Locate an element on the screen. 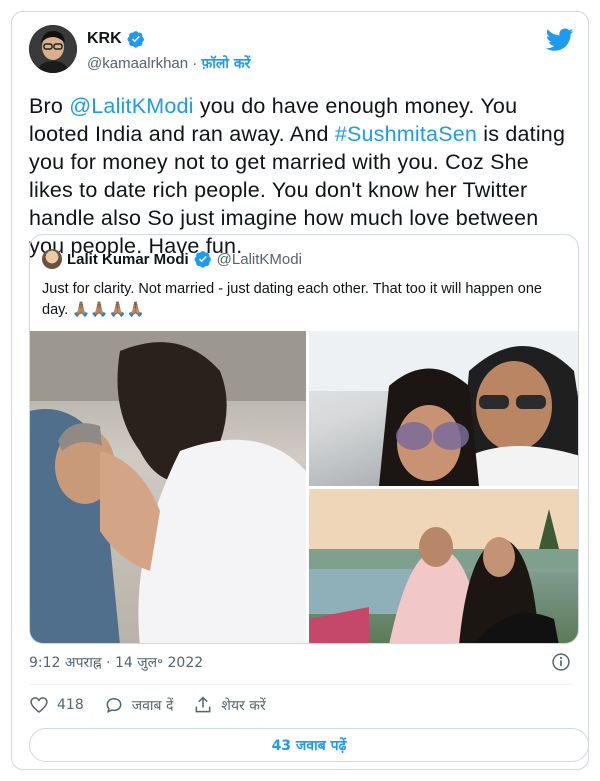  tweet-time: 9:12 अपराह्न is located at coordinates (65, 663).